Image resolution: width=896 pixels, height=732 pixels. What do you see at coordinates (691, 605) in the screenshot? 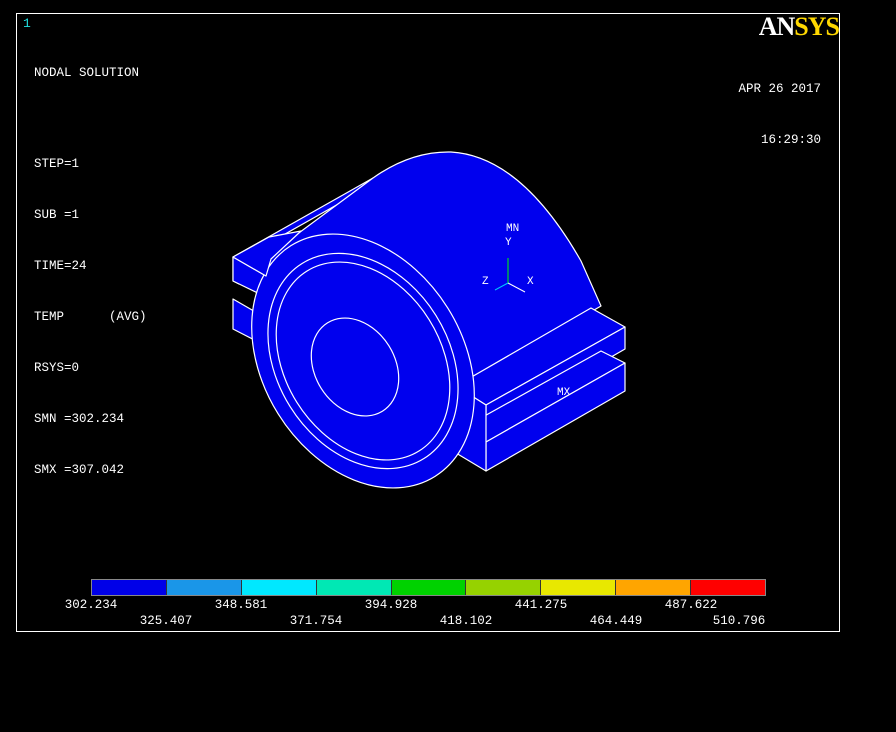
I see `legend-label: 487.622` at bounding box center [691, 605].